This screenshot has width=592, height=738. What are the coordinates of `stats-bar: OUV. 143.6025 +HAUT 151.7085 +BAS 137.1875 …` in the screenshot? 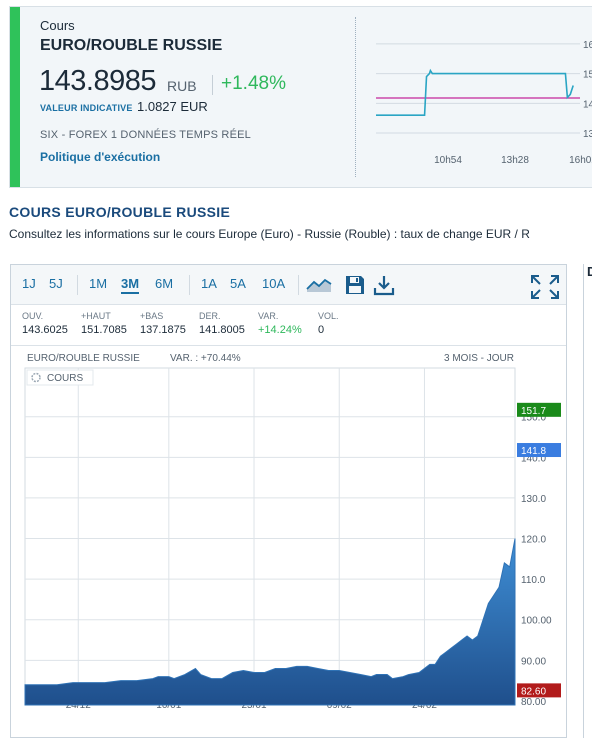 It's located at (288, 326).